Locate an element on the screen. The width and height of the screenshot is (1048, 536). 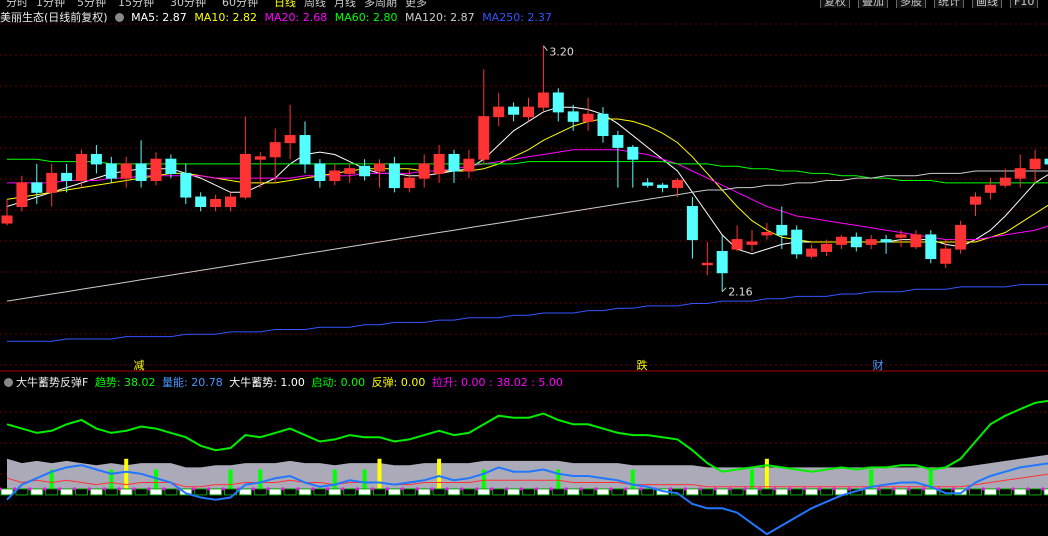
indicator-gear-icon is located at coordinates (8, 382).